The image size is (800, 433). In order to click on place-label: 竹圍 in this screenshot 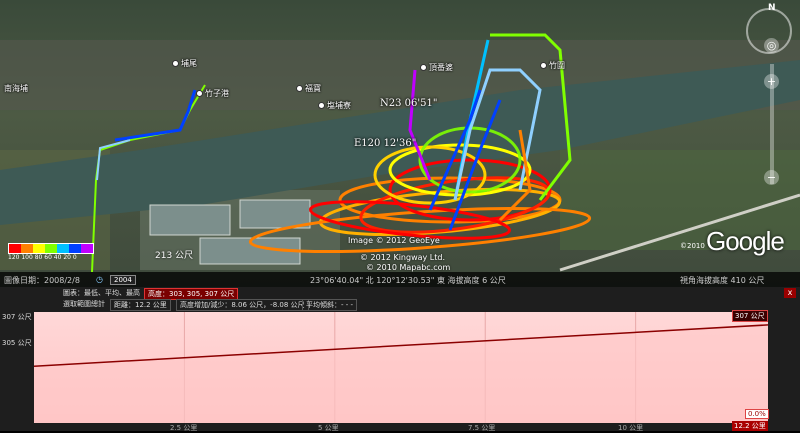, I will do `click(552, 65)`.